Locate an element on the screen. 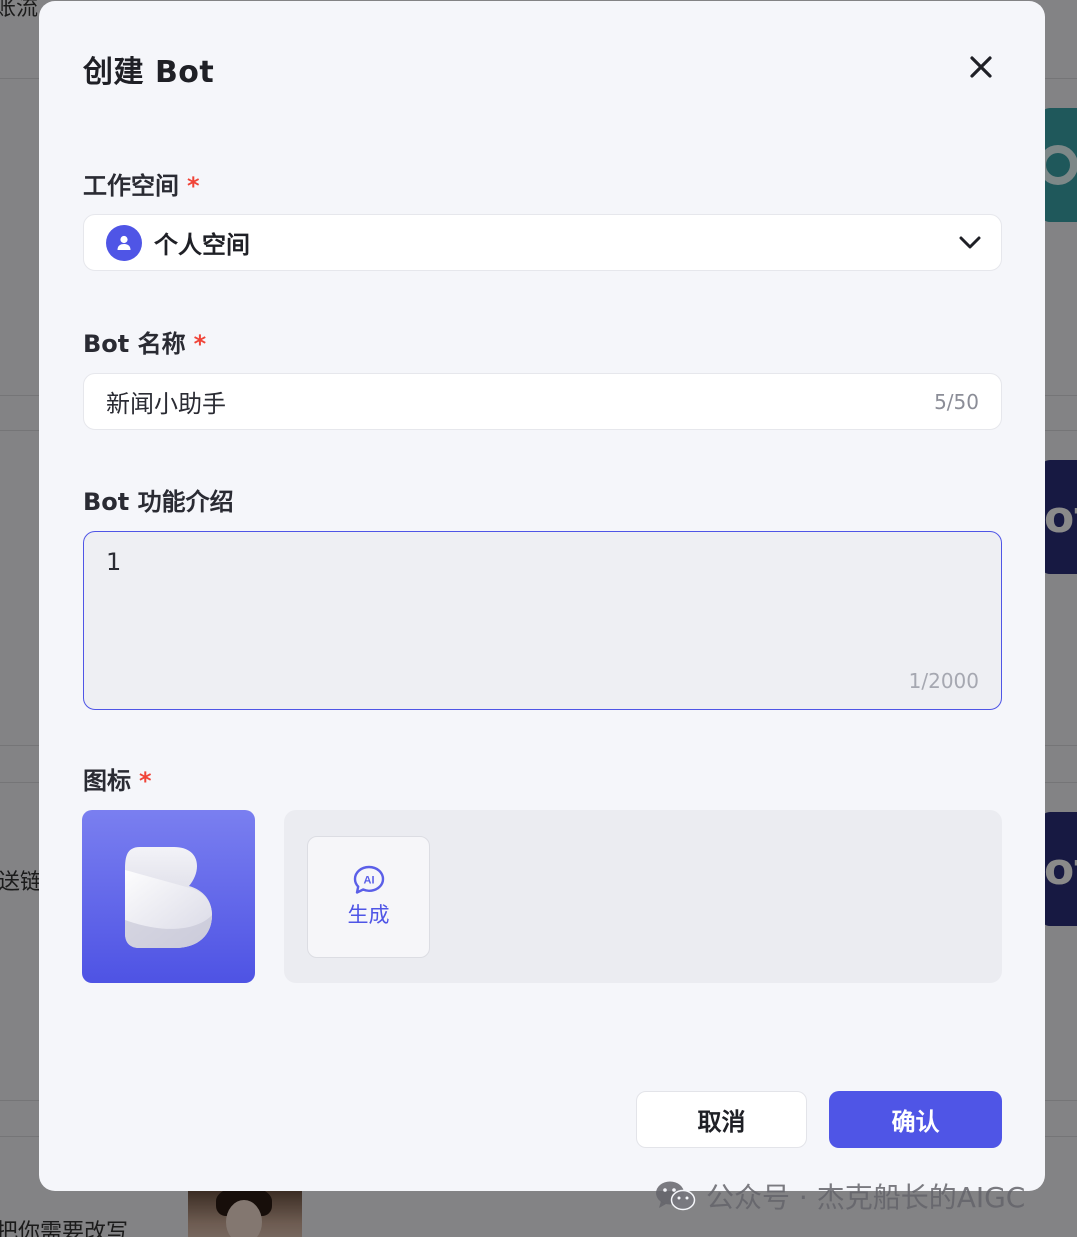 The width and height of the screenshot is (1077, 1237). bot-icon-preview is located at coordinates (168, 896).